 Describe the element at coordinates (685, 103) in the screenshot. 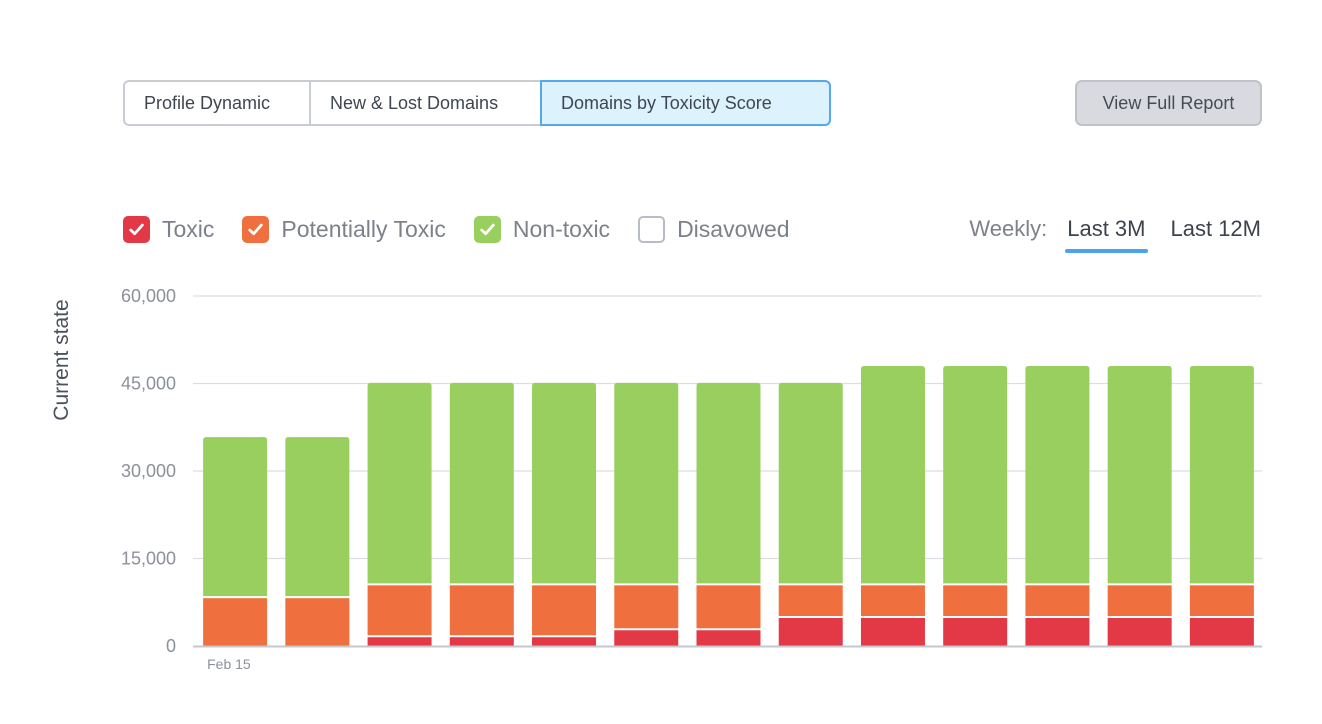

I see `tab-domains-by-toxicity-score: Domains by Toxicity Score` at that location.